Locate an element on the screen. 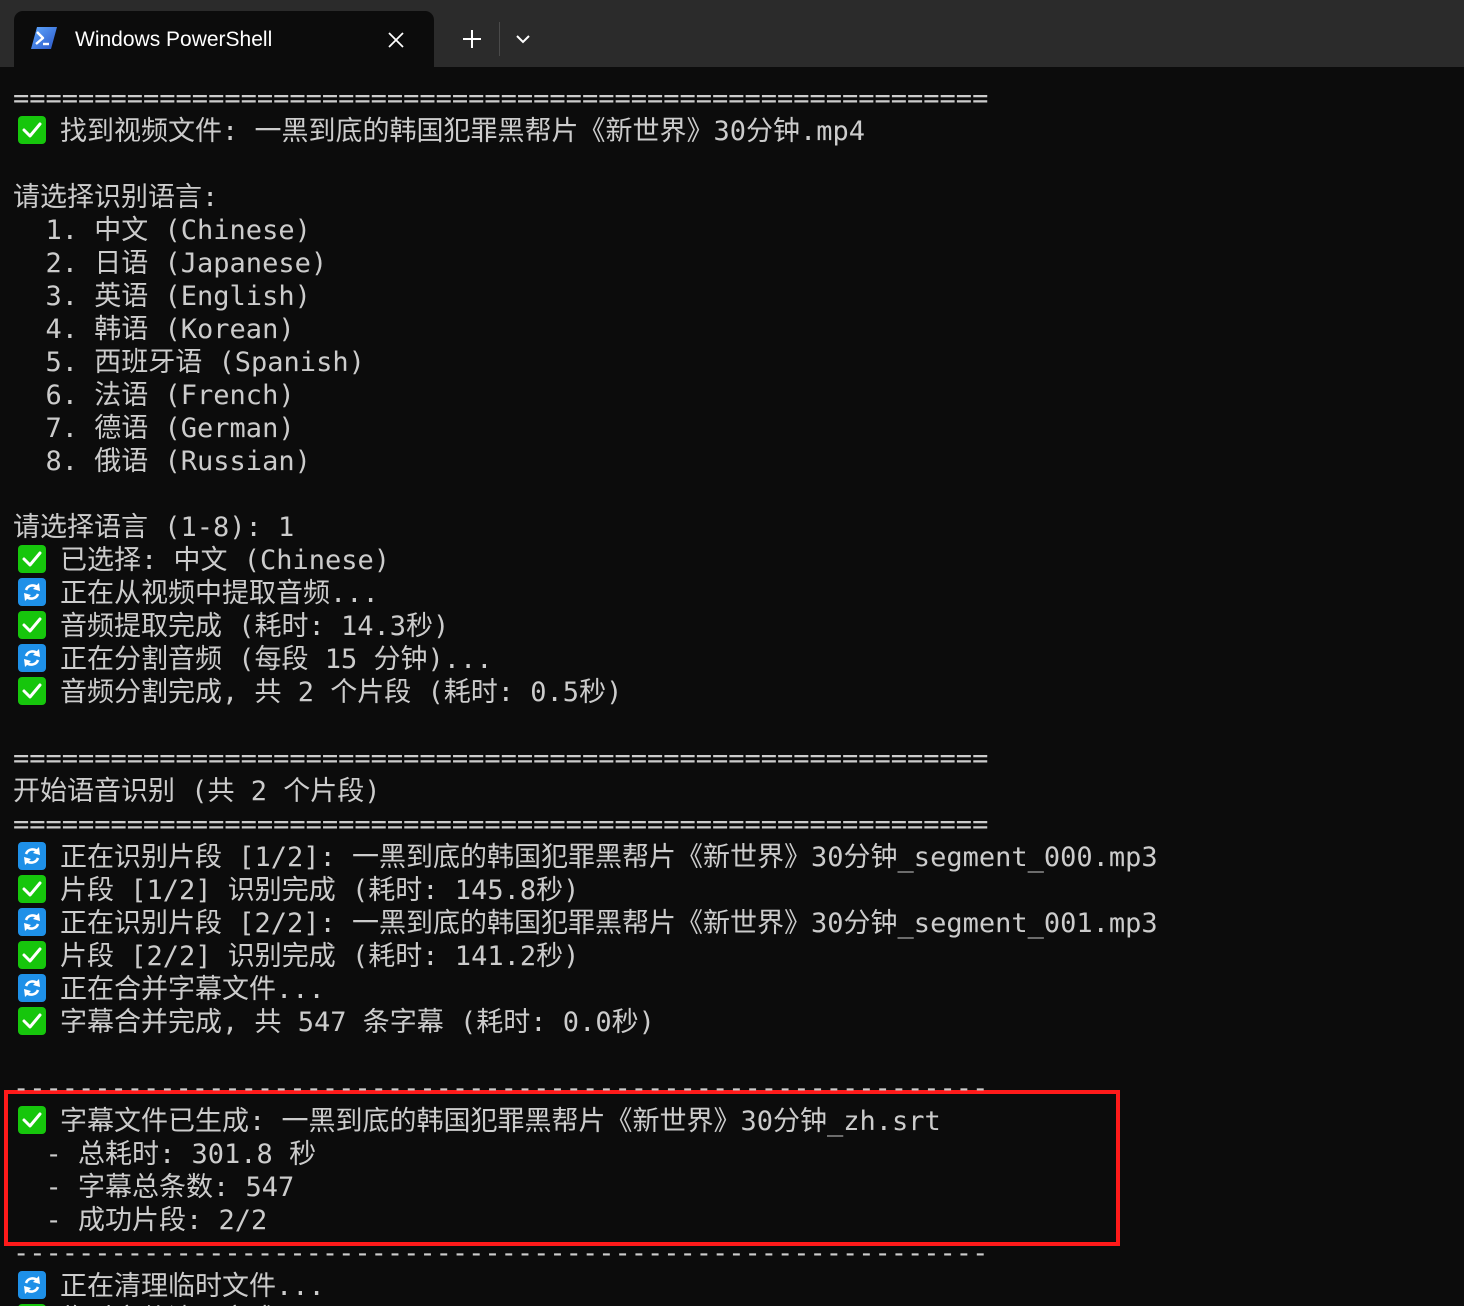  terminal-line-text: - 成功片段: 2/2 is located at coordinates (140, 1220).